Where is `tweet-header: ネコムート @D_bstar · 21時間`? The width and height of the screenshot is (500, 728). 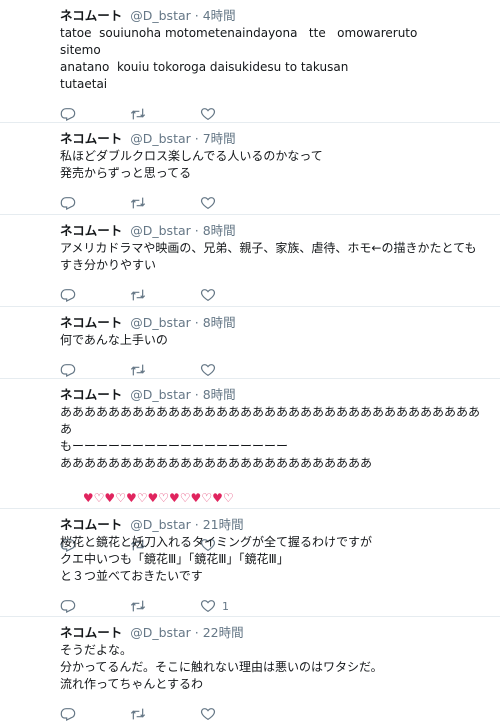 tweet-header: ネコムート @D_bstar · 21時間 is located at coordinates (274, 524).